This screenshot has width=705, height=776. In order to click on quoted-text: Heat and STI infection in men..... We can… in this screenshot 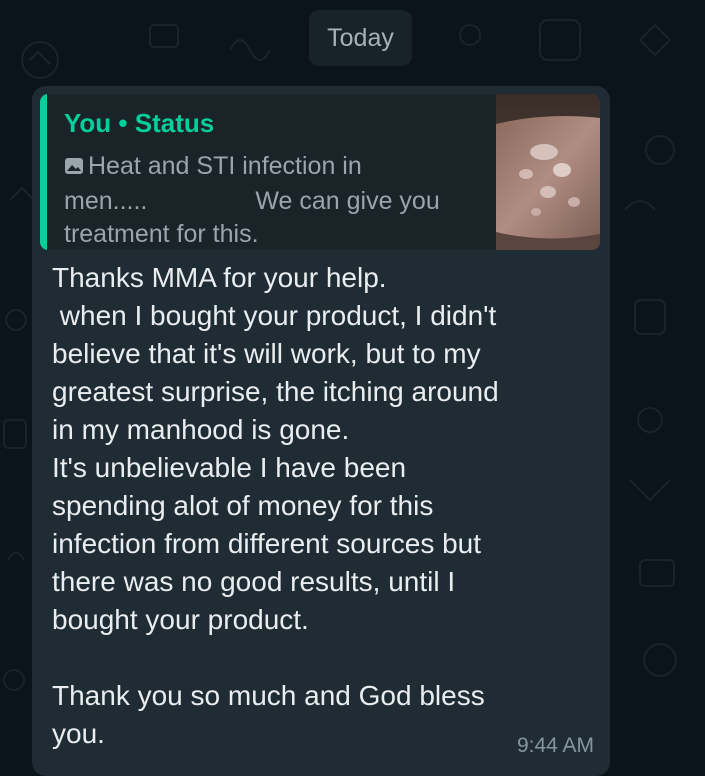, I will do `click(274, 200)`.